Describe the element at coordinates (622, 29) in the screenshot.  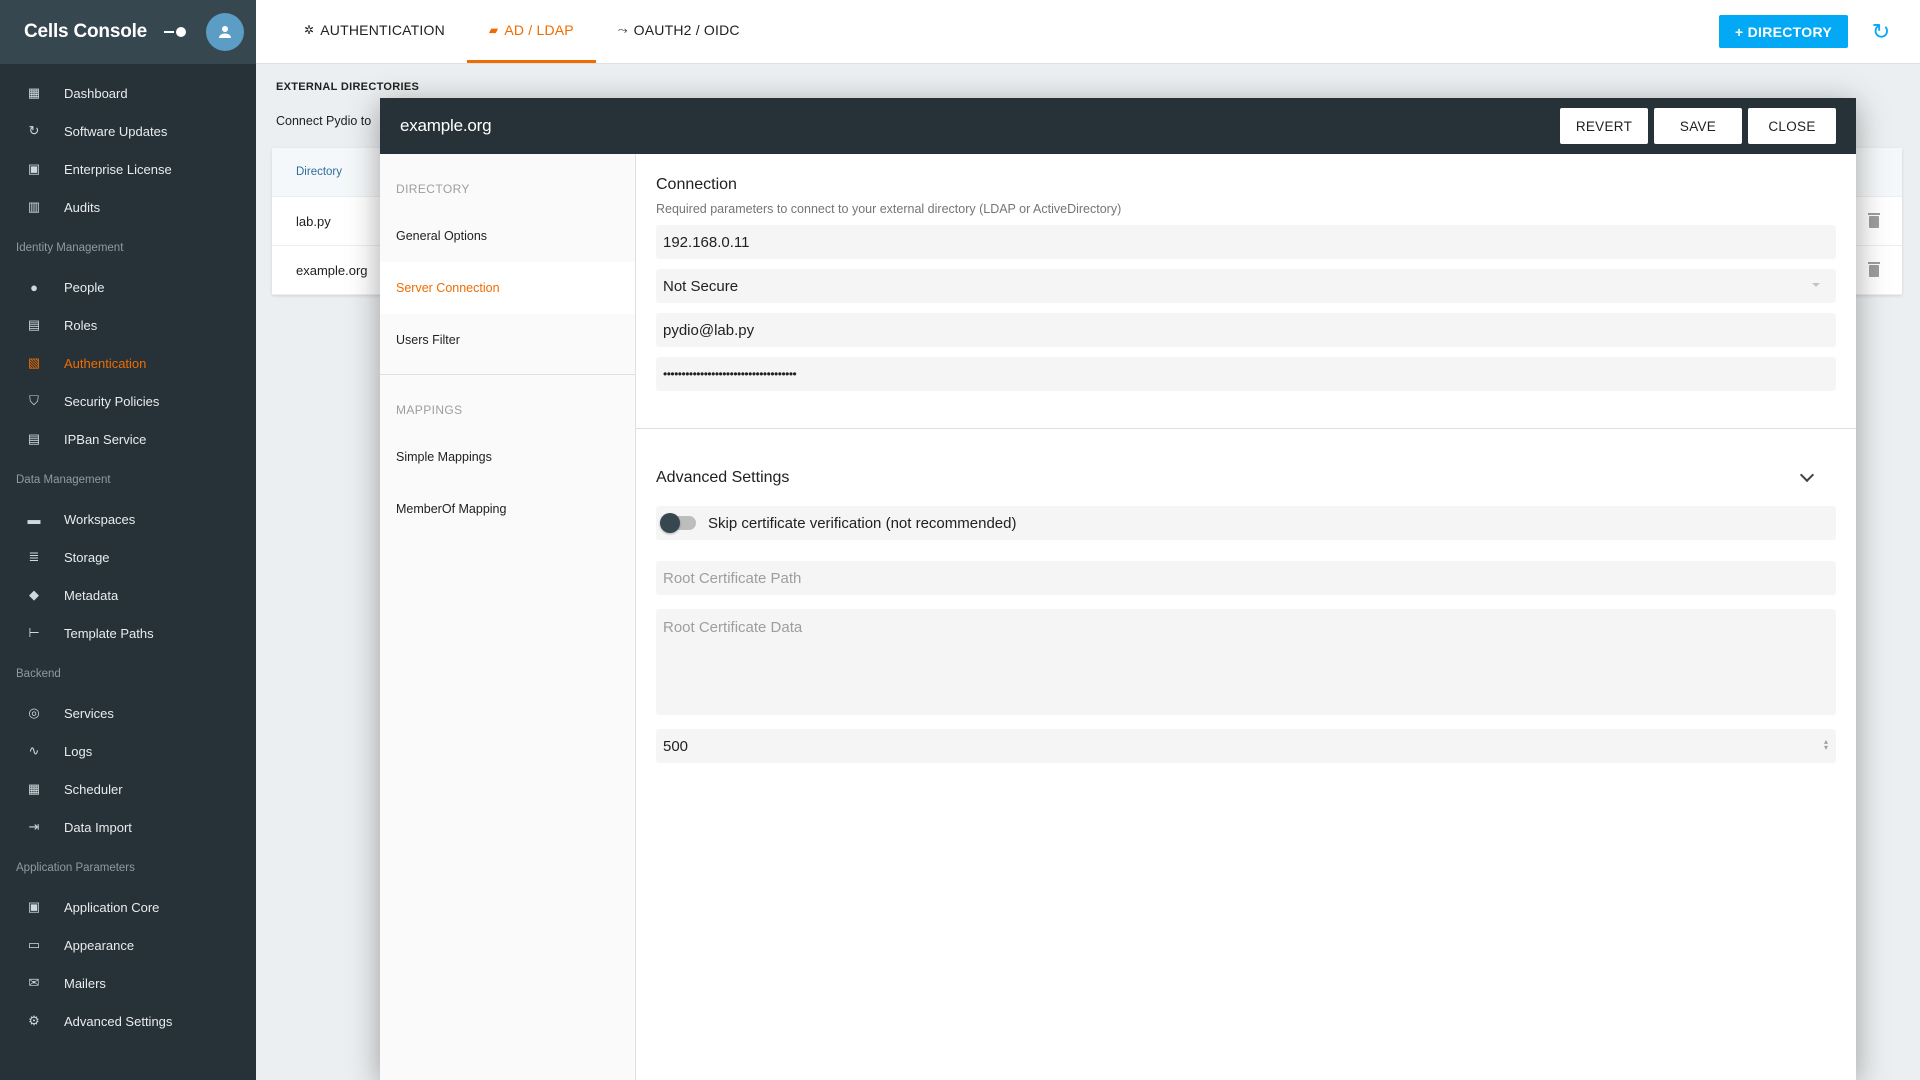
I see `oauth-icon: ⤳` at that location.